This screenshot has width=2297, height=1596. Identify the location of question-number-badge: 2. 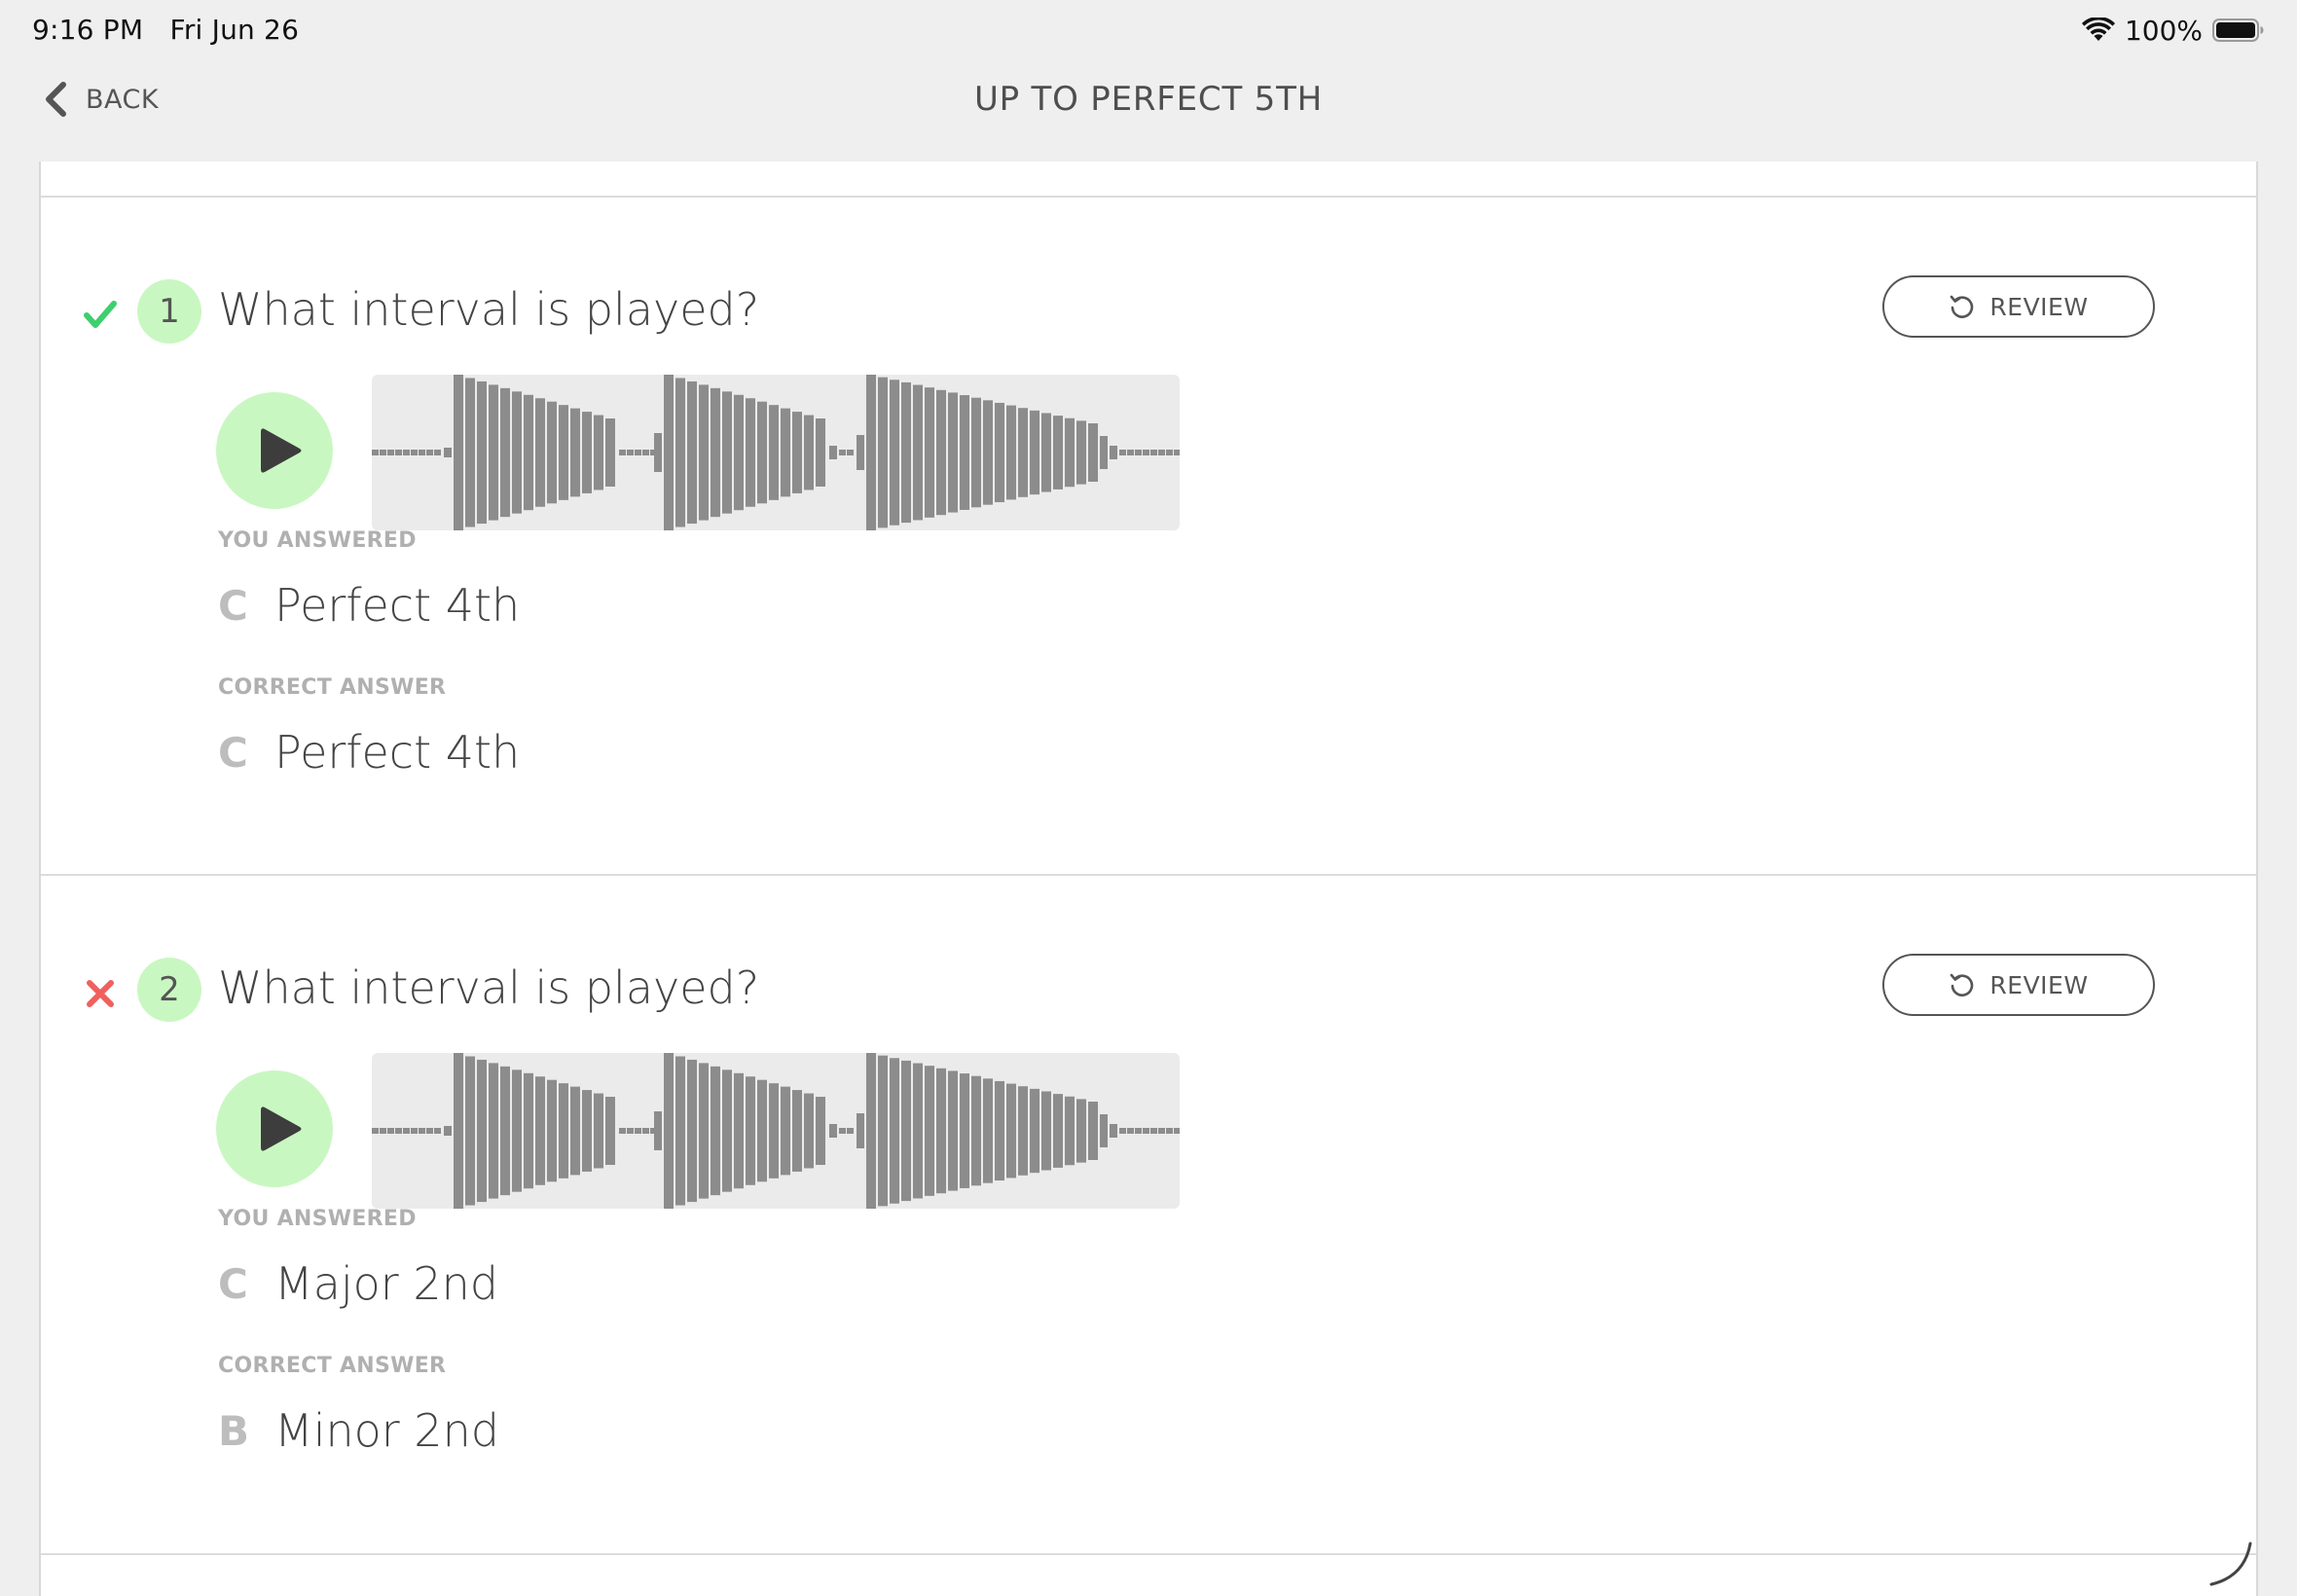
(169, 990).